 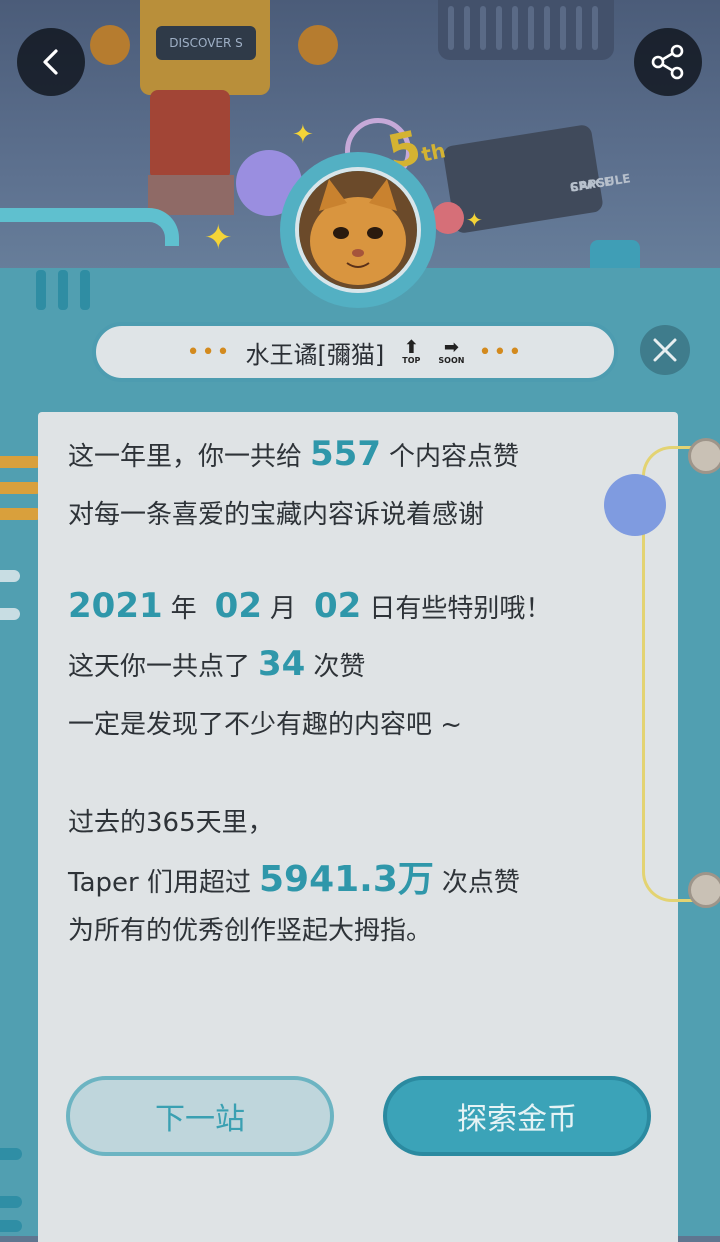 I want to click on dots-decoration-right: •••, so click(x=501, y=352).